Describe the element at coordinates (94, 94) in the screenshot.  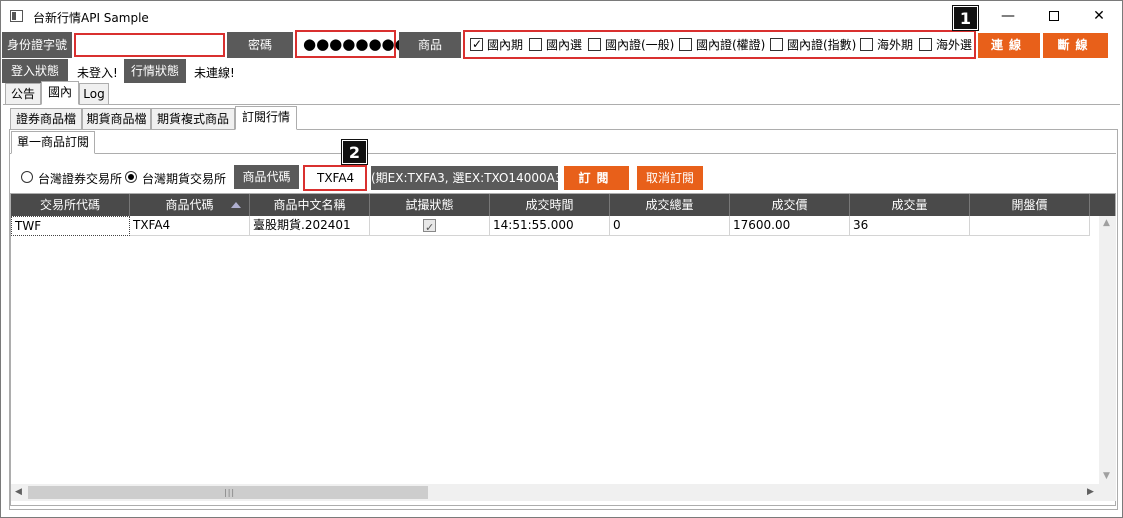
I see `tab-log: Log` at that location.